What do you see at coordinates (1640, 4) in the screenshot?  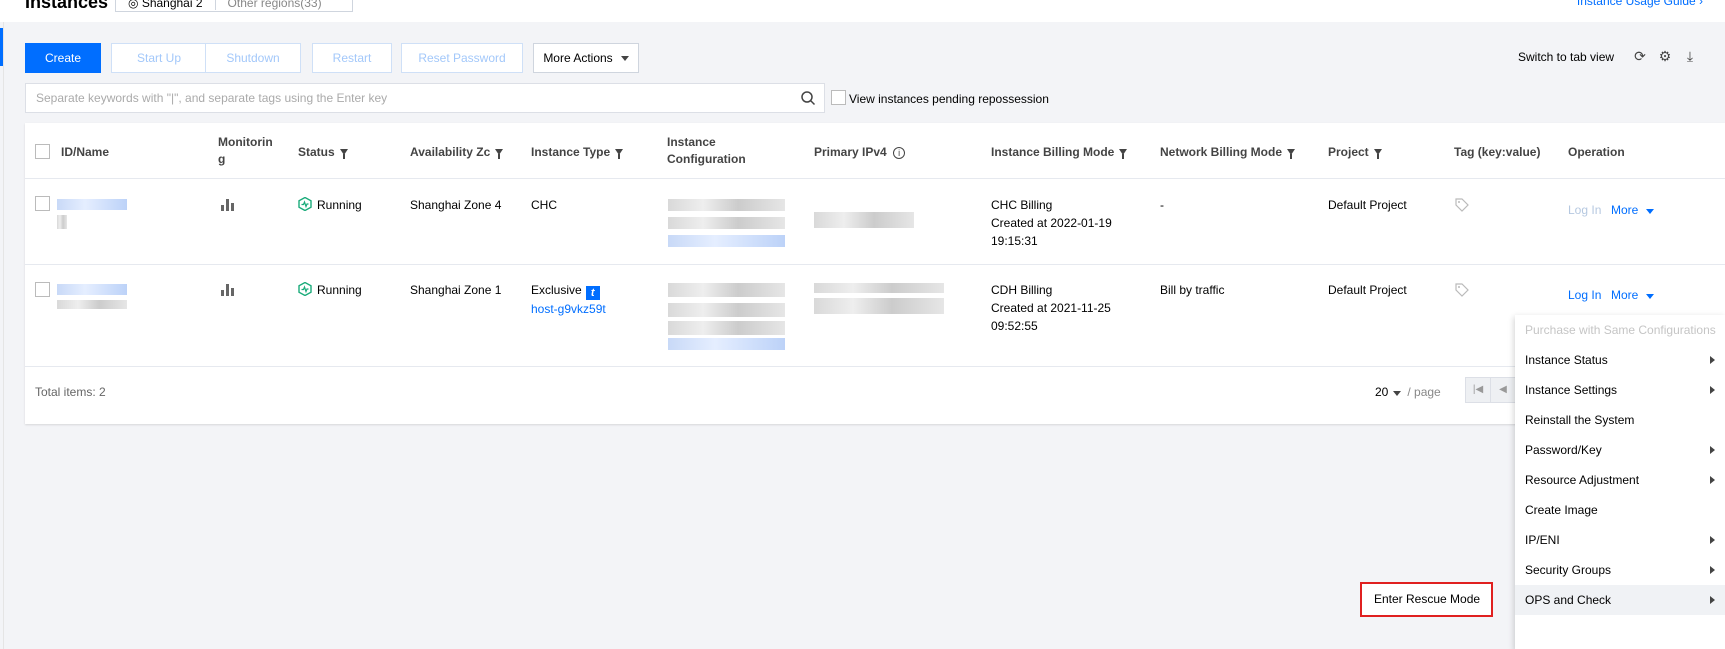 I see `usage-guide-link: Instance Usage Guide ›` at bounding box center [1640, 4].